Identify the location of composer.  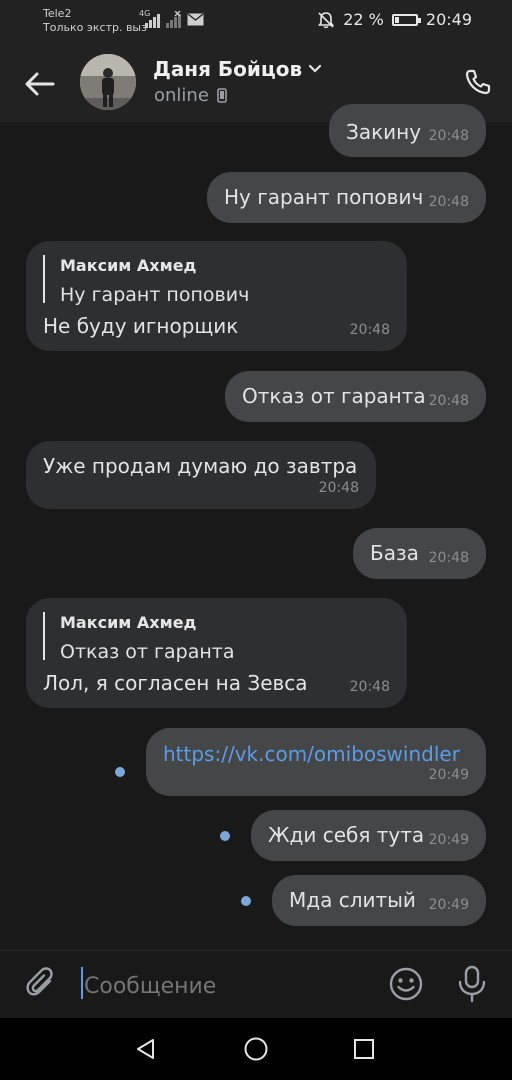
(256, 984).